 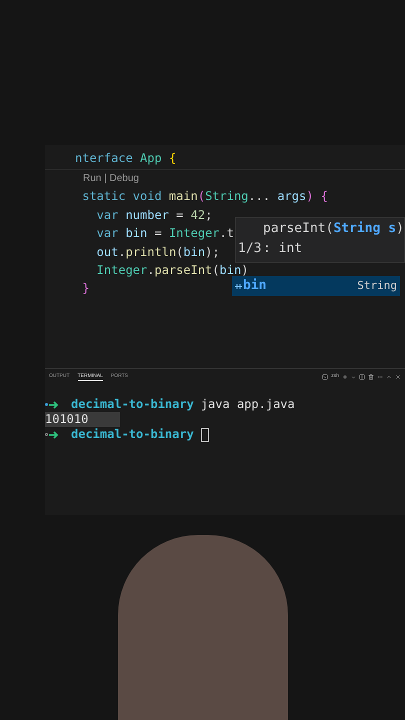 I want to click on terminal-icon, so click(x=325, y=377).